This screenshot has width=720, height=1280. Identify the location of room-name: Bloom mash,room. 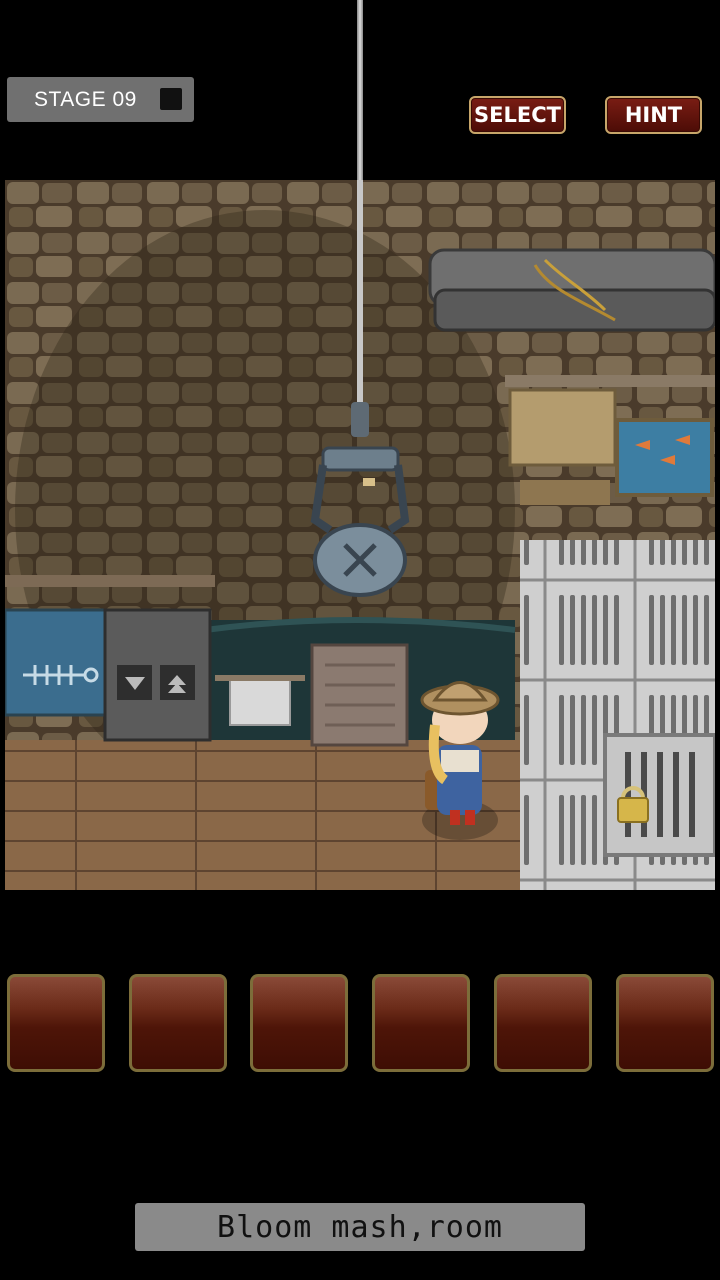
(360, 1227).